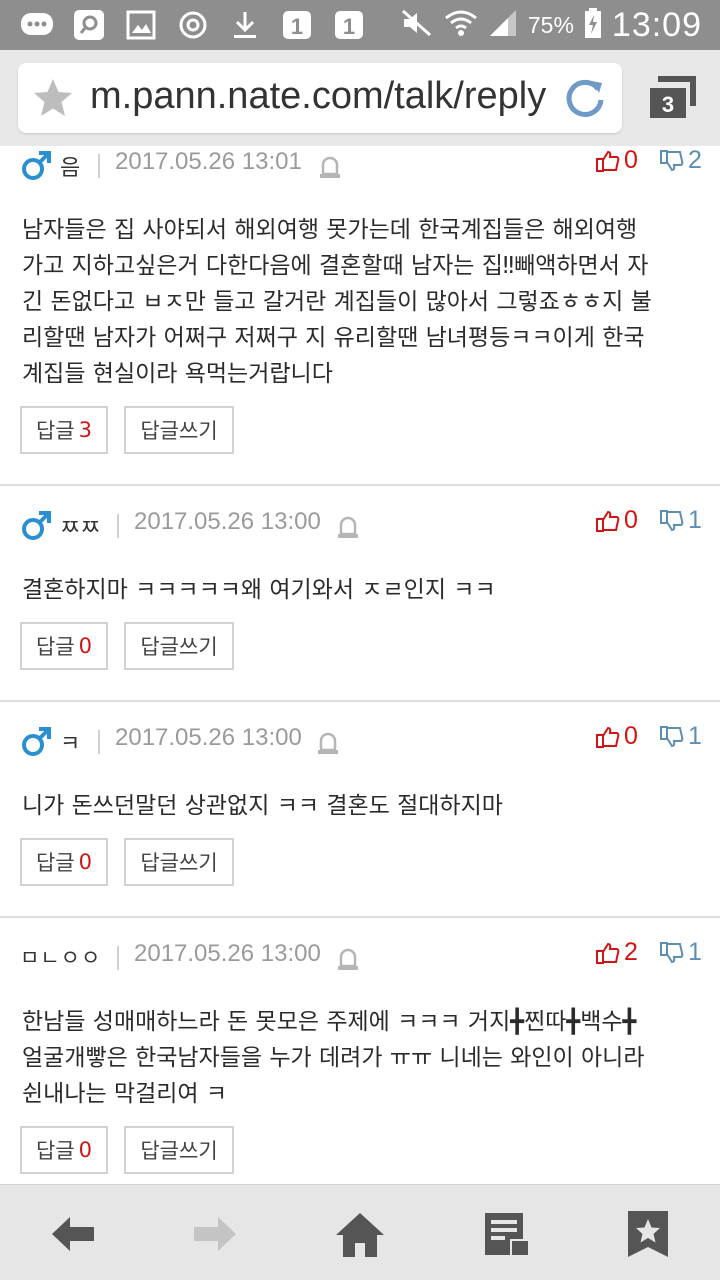 The height and width of the screenshot is (1280, 720). I want to click on chat-icon, so click(37, 25).